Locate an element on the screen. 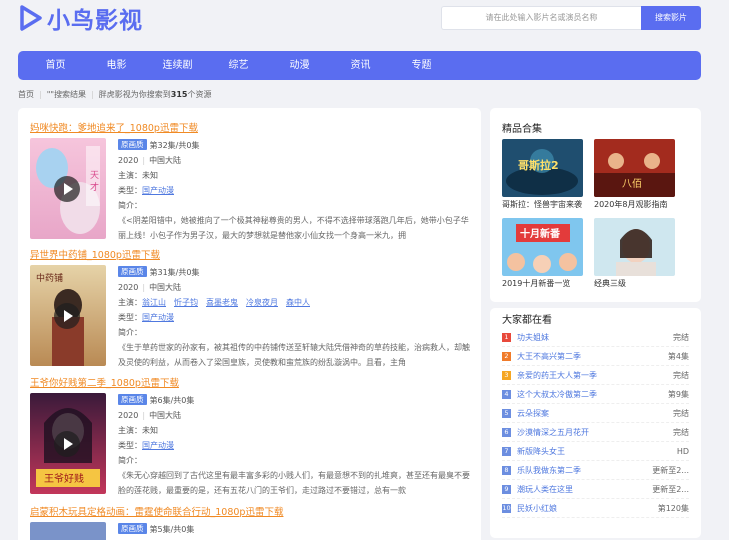 The height and width of the screenshot is (540, 729). rank-number: 5 is located at coordinates (506, 413).